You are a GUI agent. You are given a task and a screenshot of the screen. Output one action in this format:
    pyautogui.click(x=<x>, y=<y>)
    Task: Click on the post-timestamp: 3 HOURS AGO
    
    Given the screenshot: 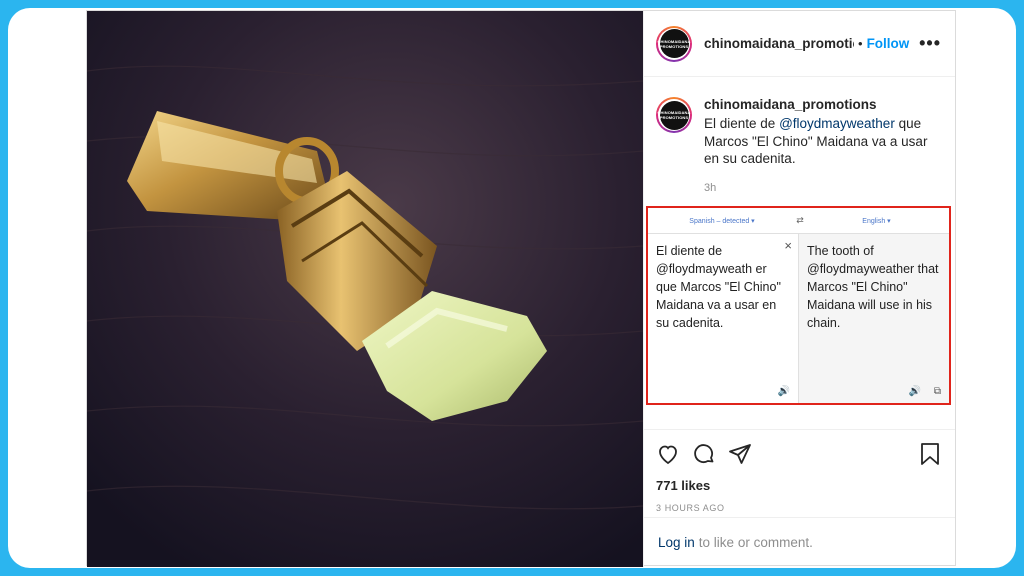 What is the action you would take?
    pyautogui.click(x=690, y=508)
    